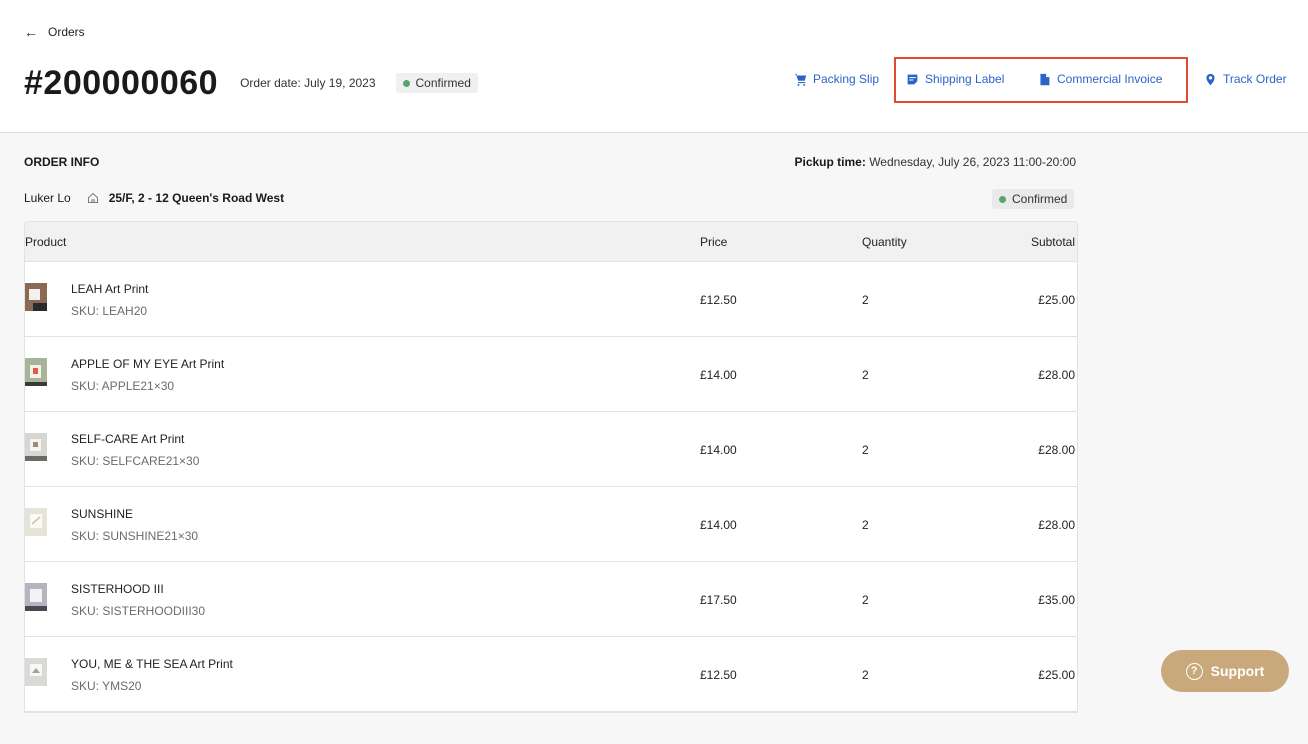  I want to click on pickup-value: Wednesday, July 26, 2023 11:00-20:00, so click(972, 162).